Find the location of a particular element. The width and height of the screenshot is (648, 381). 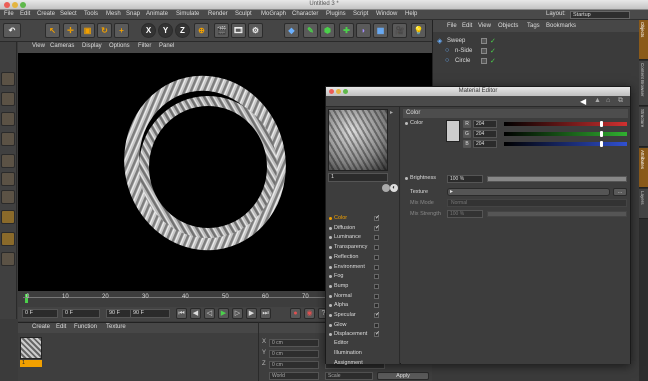

menu-plugins: Plugins is located at coordinates (336, 14).